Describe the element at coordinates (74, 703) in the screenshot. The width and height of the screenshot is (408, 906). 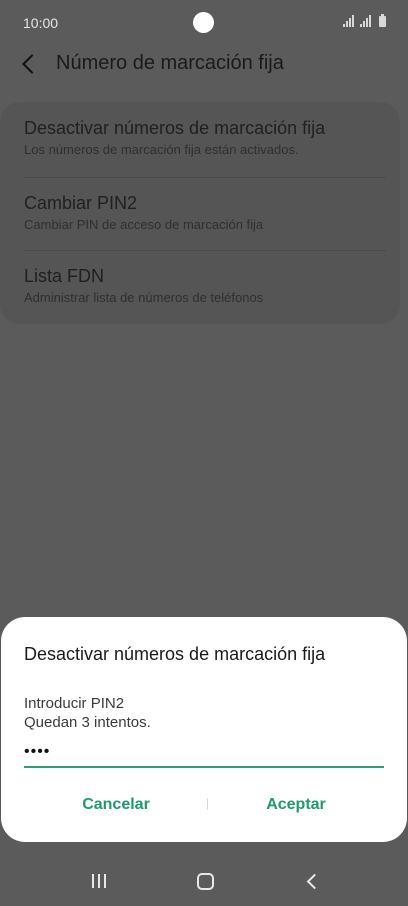
I see `dialog-prompt: Introducir PIN2` at that location.